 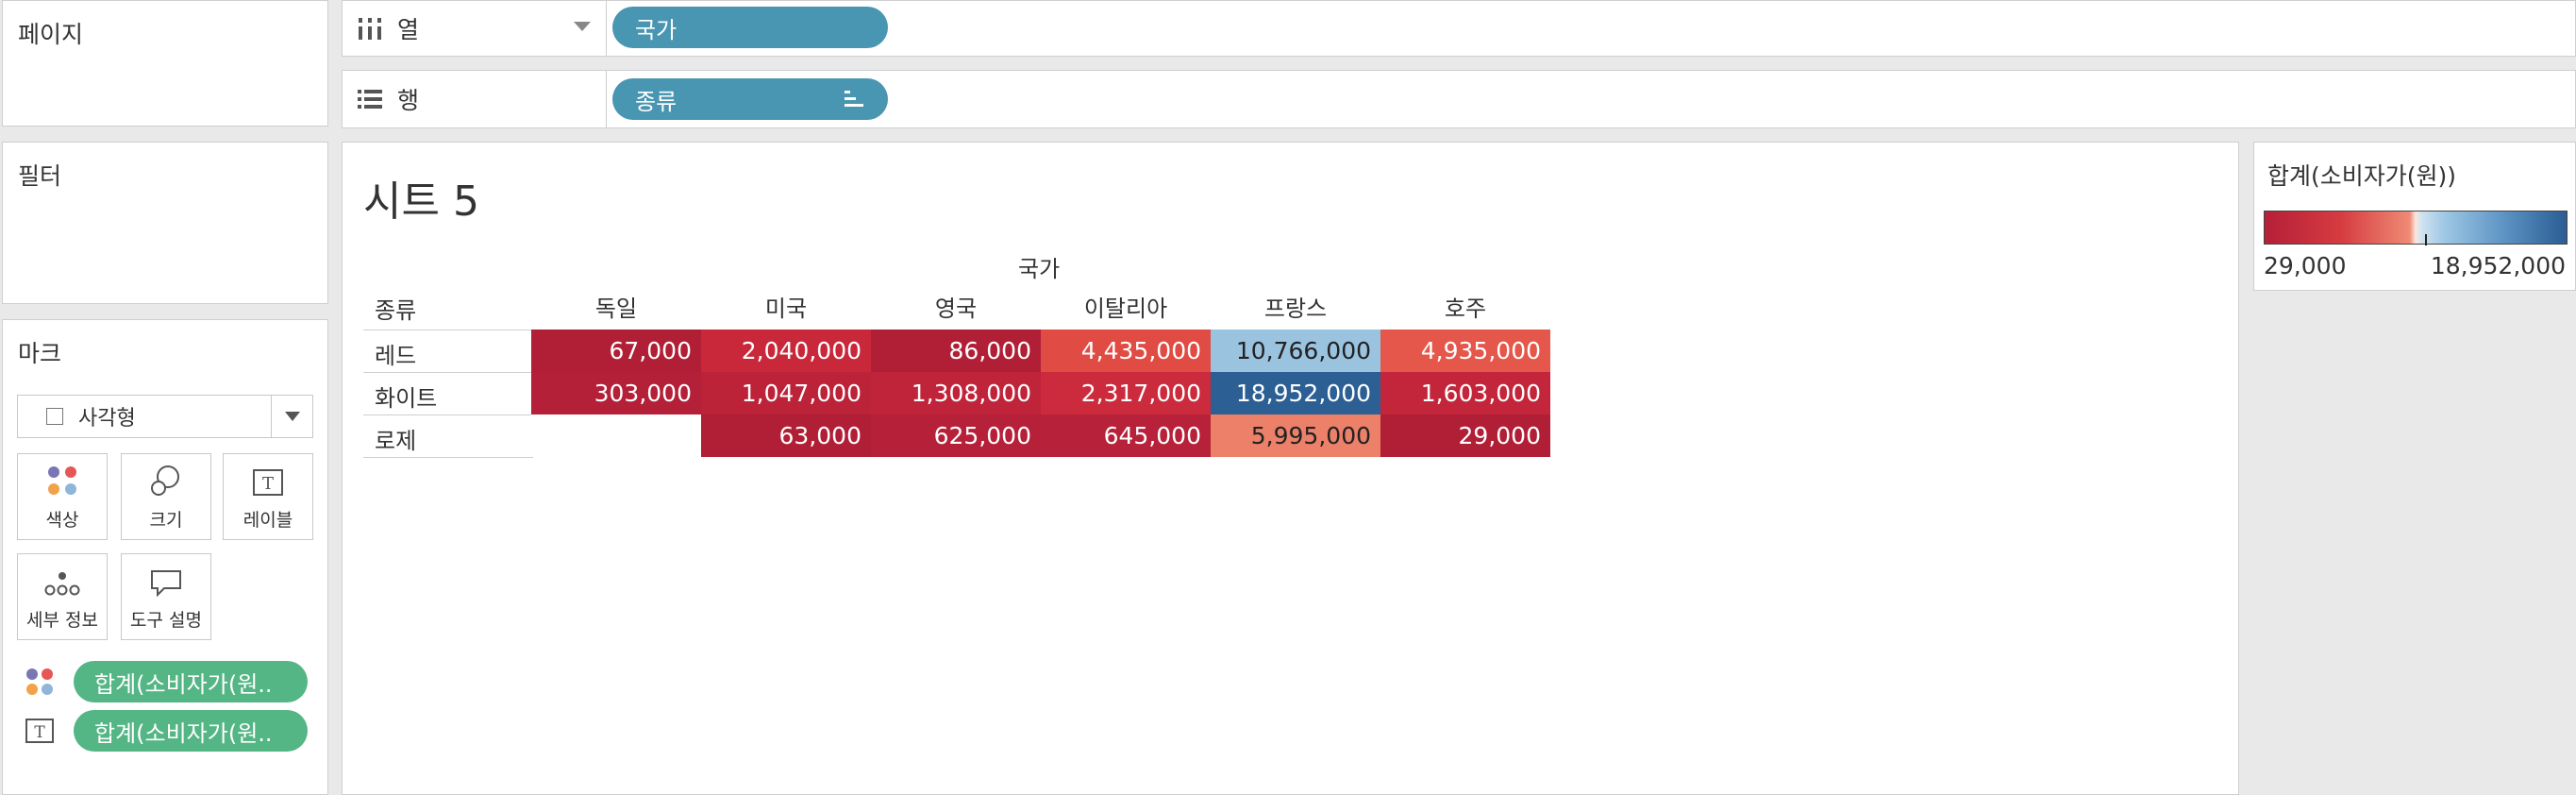 I want to click on columns-shelf-name: 열, so click(x=408, y=30).